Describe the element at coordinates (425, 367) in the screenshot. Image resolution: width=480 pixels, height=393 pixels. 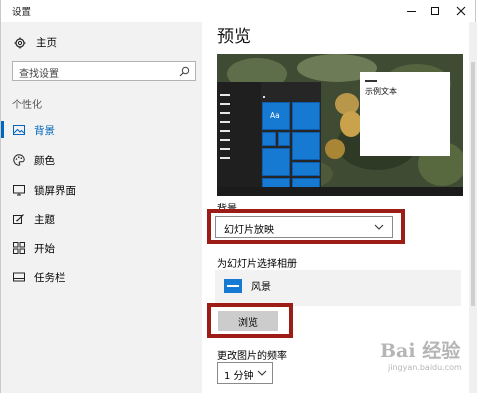
I see `watermark-url: jingyan.baidu.com` at that location.